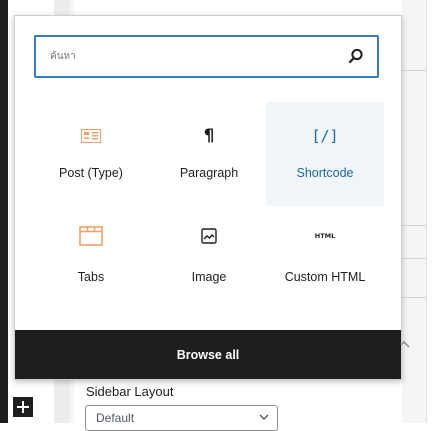 Image resolution: width=438 pixels, height=431 pixels. I want to click on settings-panel-edge, so click(414, 211).